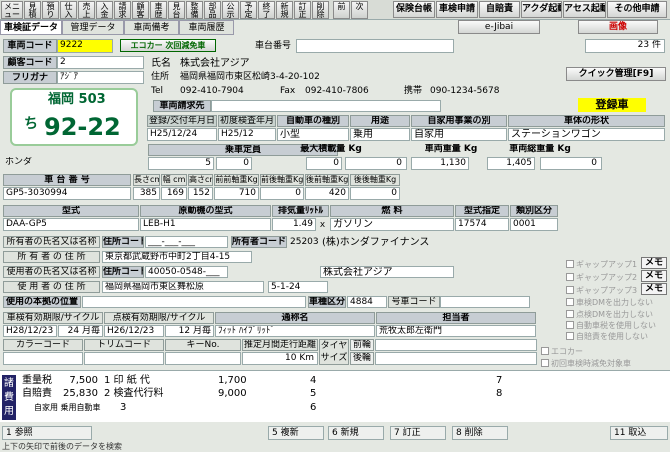  What do you see at coordinates (140, 10) in the screenshot?
I see `toolbar-button-7: 顧客` at bounding box center [140, 10].